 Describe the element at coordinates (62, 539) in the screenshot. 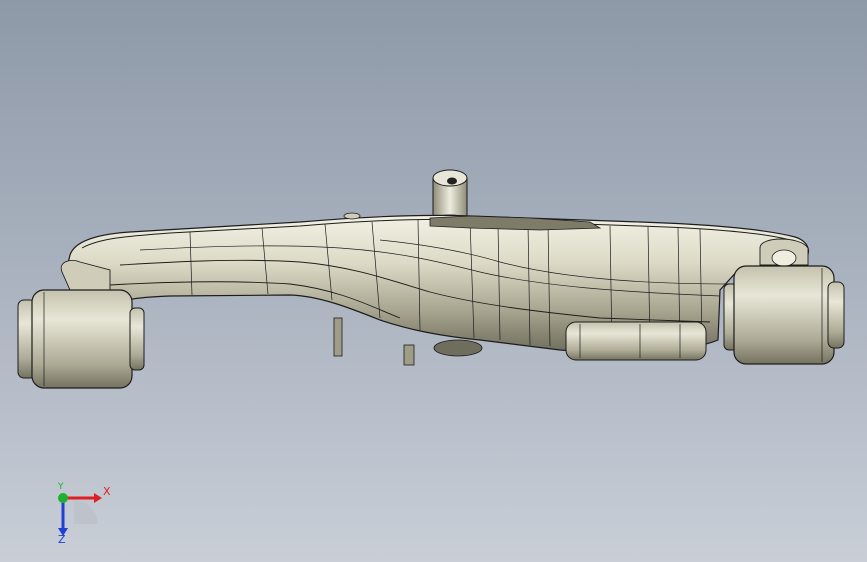

I see `z-axis-label: Z` at that location.